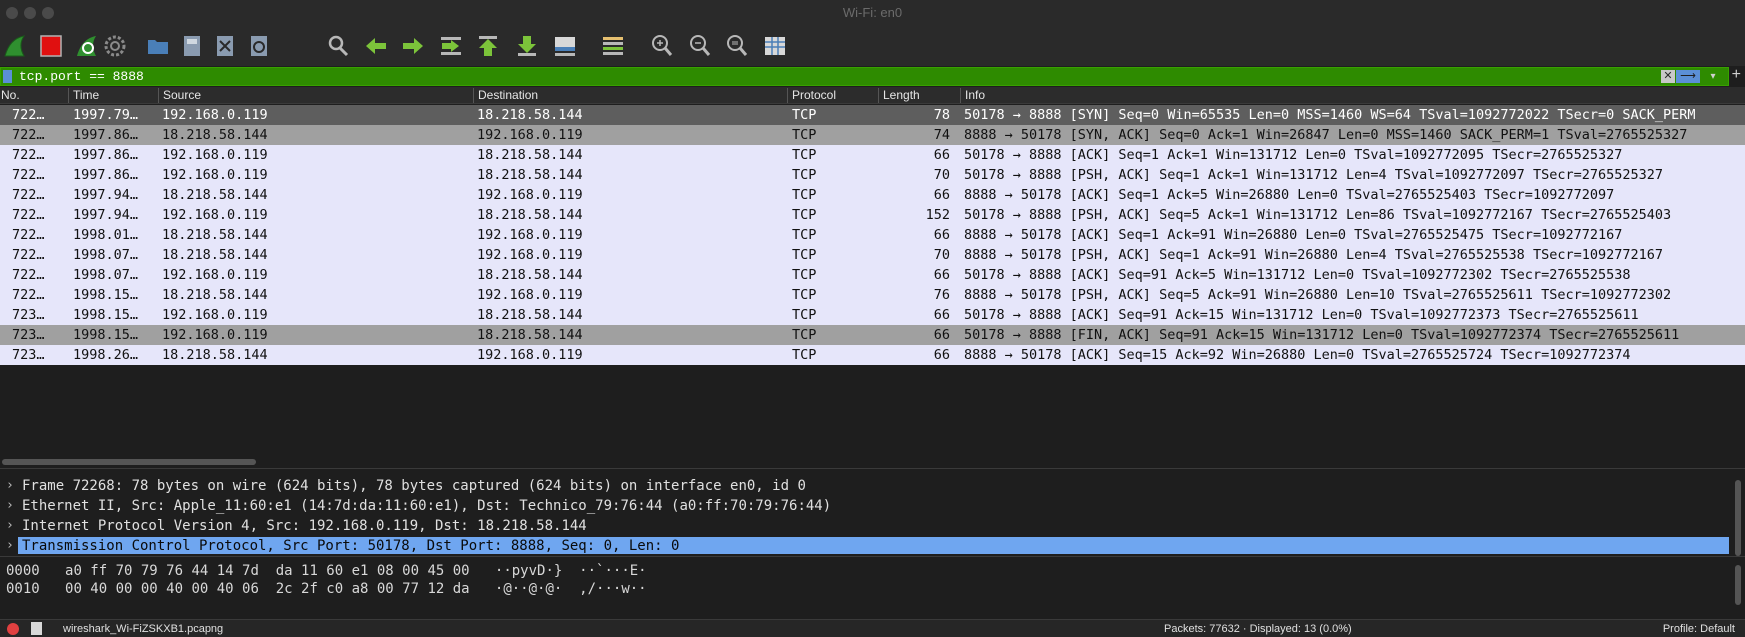  I want to click on profile-selector: Profile: Default, so click(1699, 629).